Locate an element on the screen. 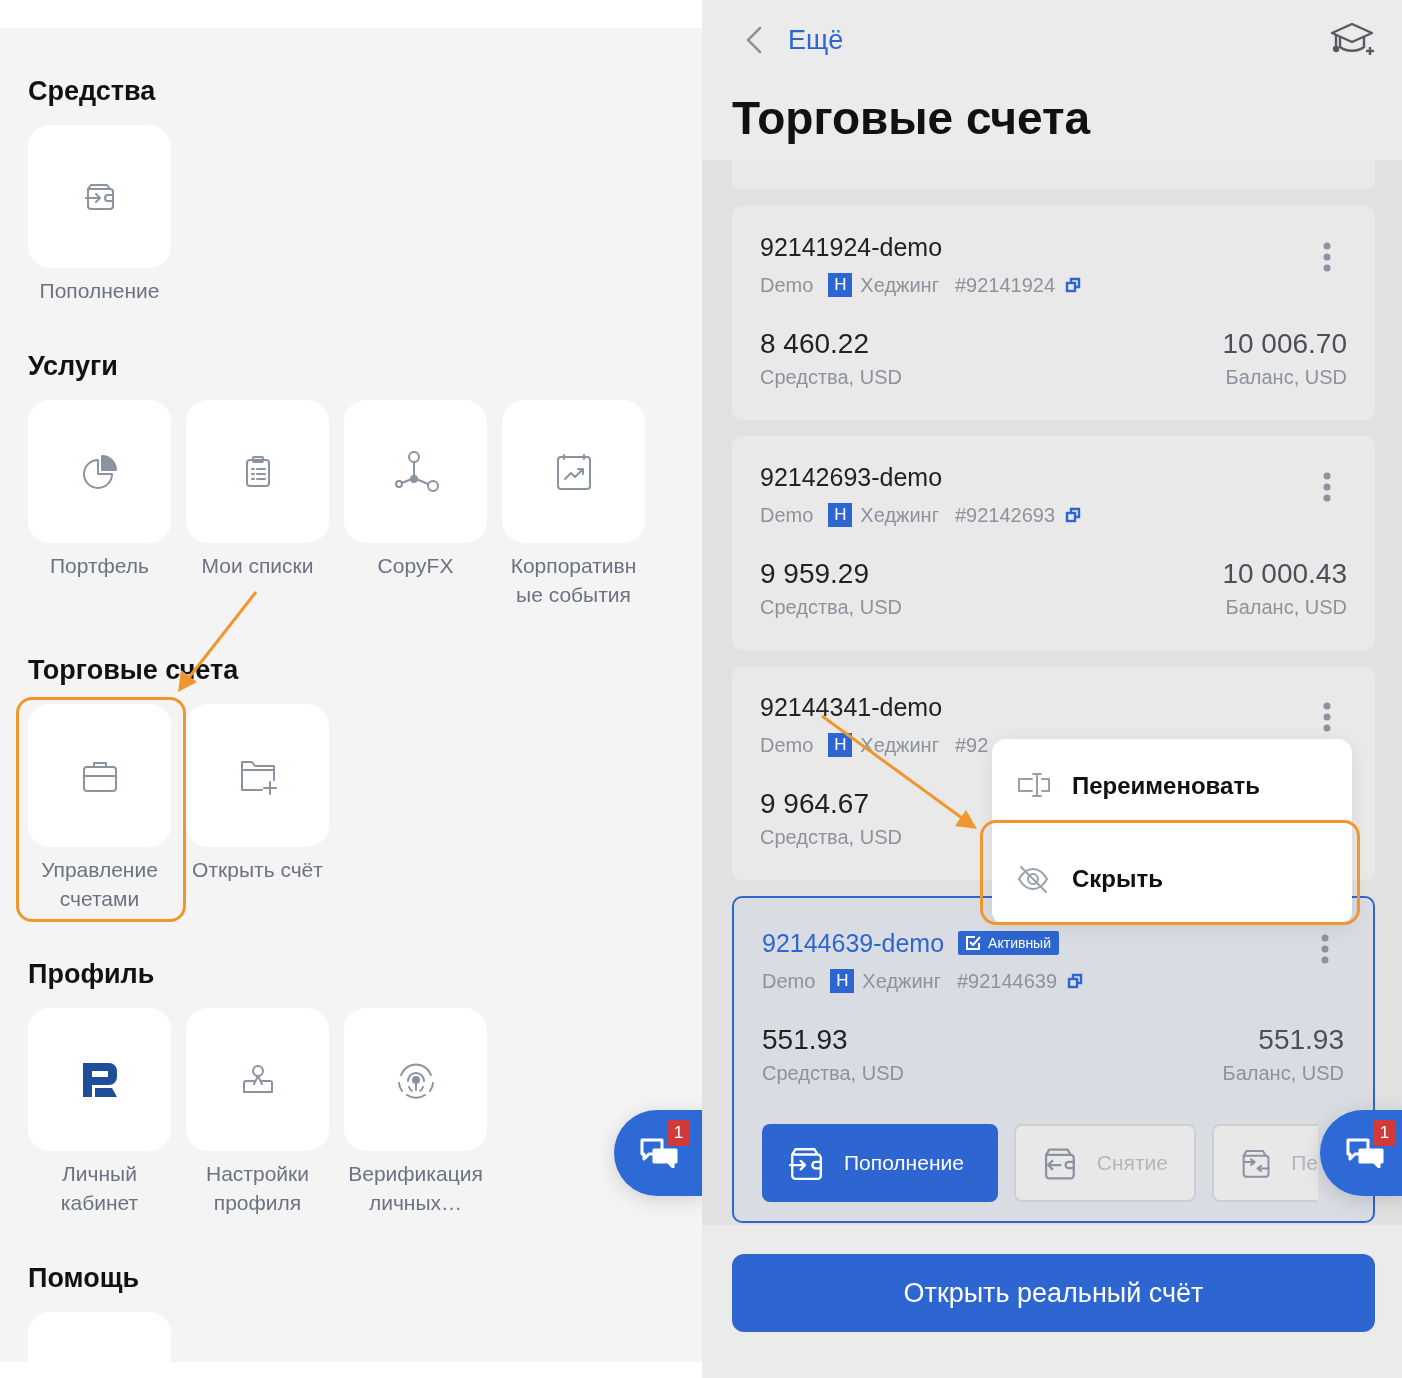 The width and height of the screenshot is (1402, 1378). section-title: Услуги is located at coordinates (73, 366).